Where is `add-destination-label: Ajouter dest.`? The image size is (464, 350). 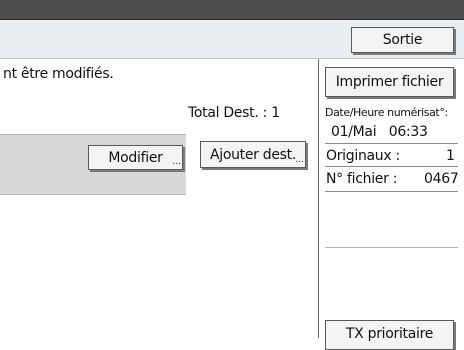 add-destination-label: Ajouter dest. is located at coordinates (253, 154).